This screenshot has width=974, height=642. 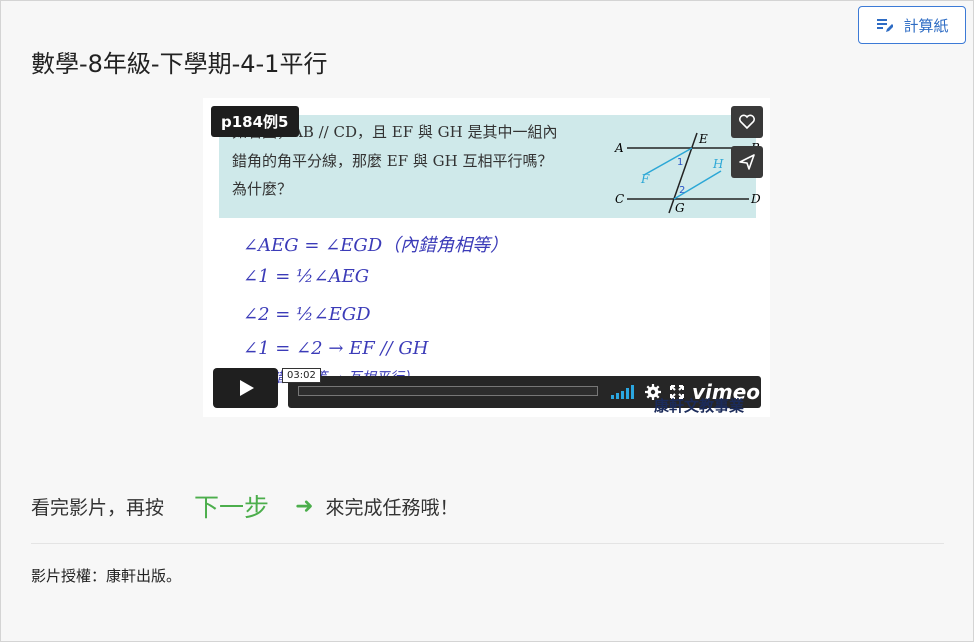 I want to click on label-D: D, so click(x=755, y=199).